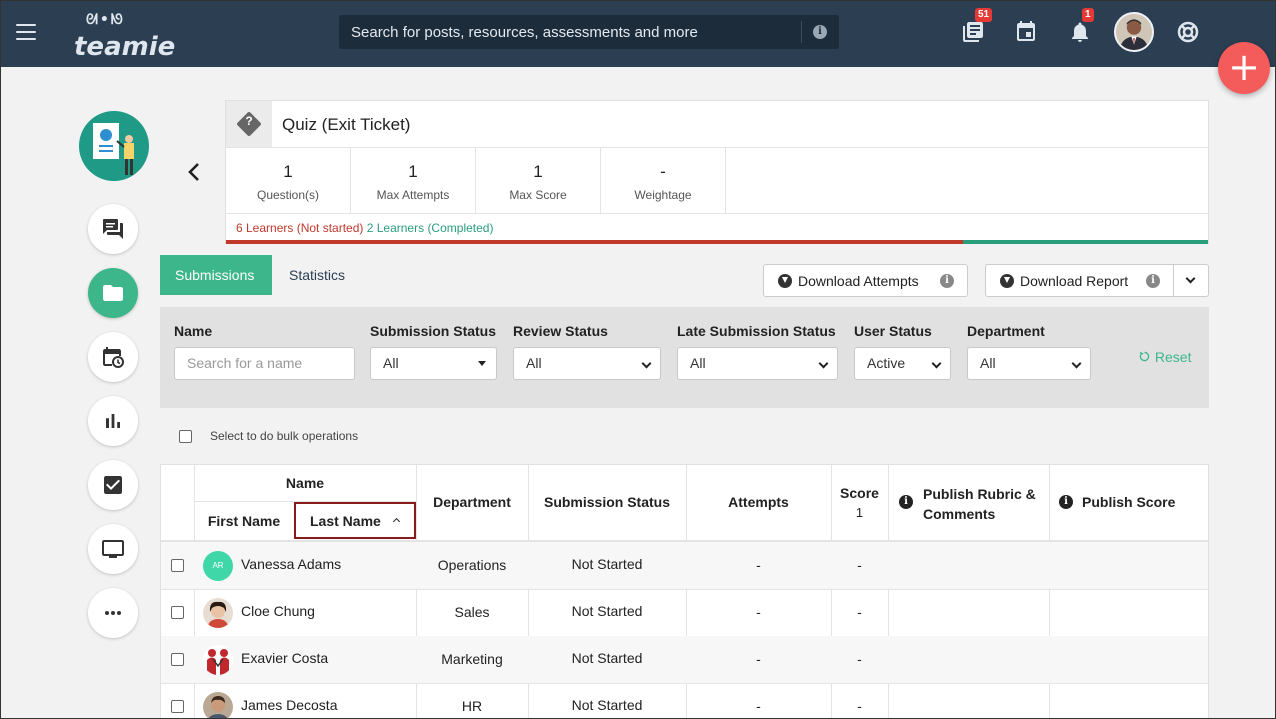 Image resolution: width=1276 pixels, height=719 pixels. What do you see at coordinates (355, 520) in the screenshot?
I see `last-name-sort-header: Last Name` at bounding box center [355, 520].